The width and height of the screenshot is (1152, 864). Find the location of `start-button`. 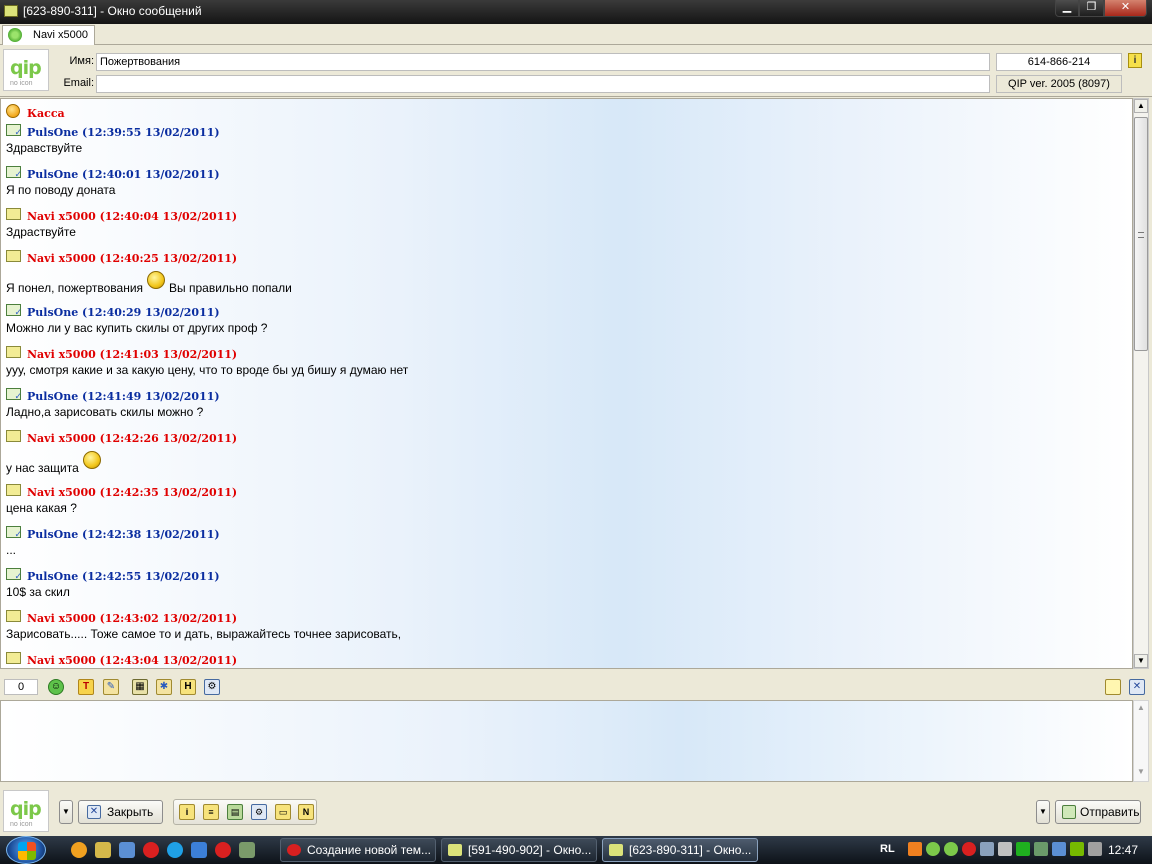

start-button is located at coordinates (26, 850).